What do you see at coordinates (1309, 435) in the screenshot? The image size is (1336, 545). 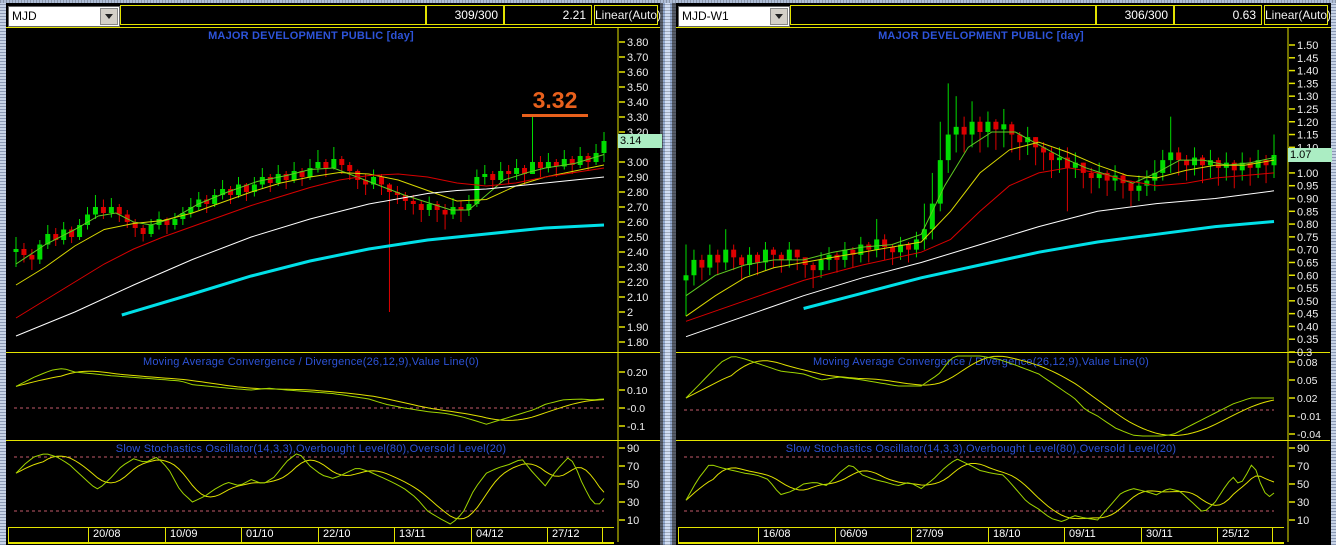 I see `axis-tick-label: -0.04` at bounding box center [1309, 435].